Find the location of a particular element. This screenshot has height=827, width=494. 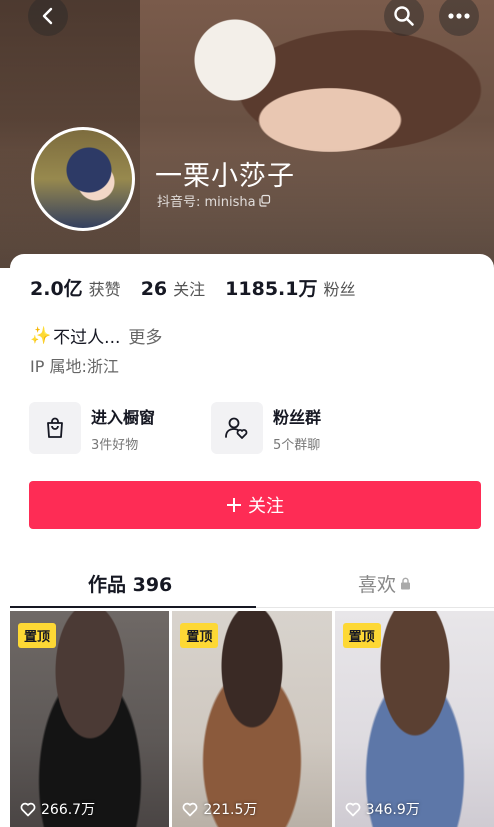

video-likes: 266.7万 is located at coordinates (57, 809).